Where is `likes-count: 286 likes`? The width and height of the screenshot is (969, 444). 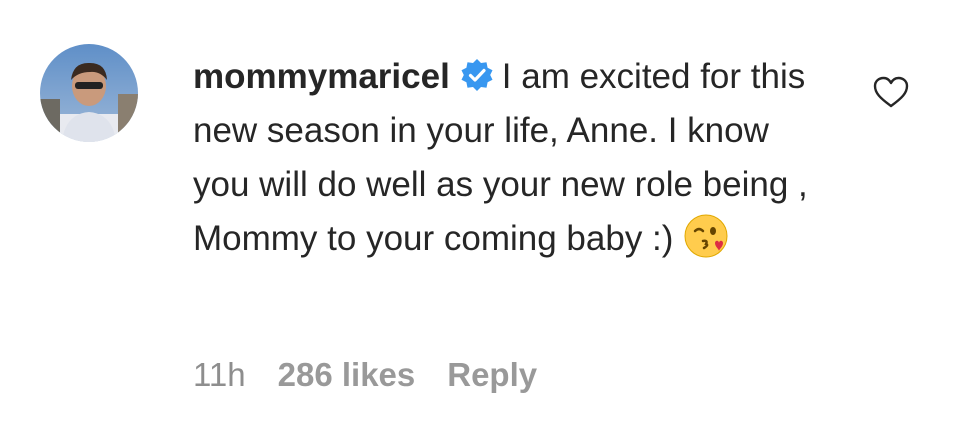 likes-count: 286 likes is located at coordinates (347, 375).